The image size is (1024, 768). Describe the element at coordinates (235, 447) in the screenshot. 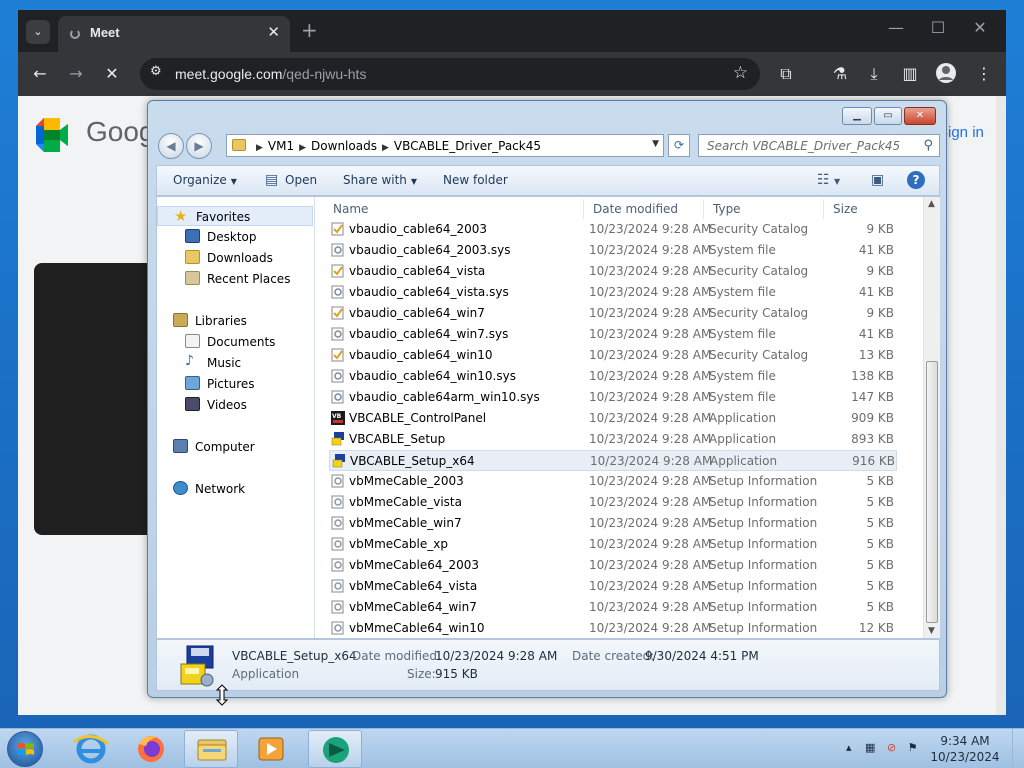

I see `nav-computer: Computer` at that location.